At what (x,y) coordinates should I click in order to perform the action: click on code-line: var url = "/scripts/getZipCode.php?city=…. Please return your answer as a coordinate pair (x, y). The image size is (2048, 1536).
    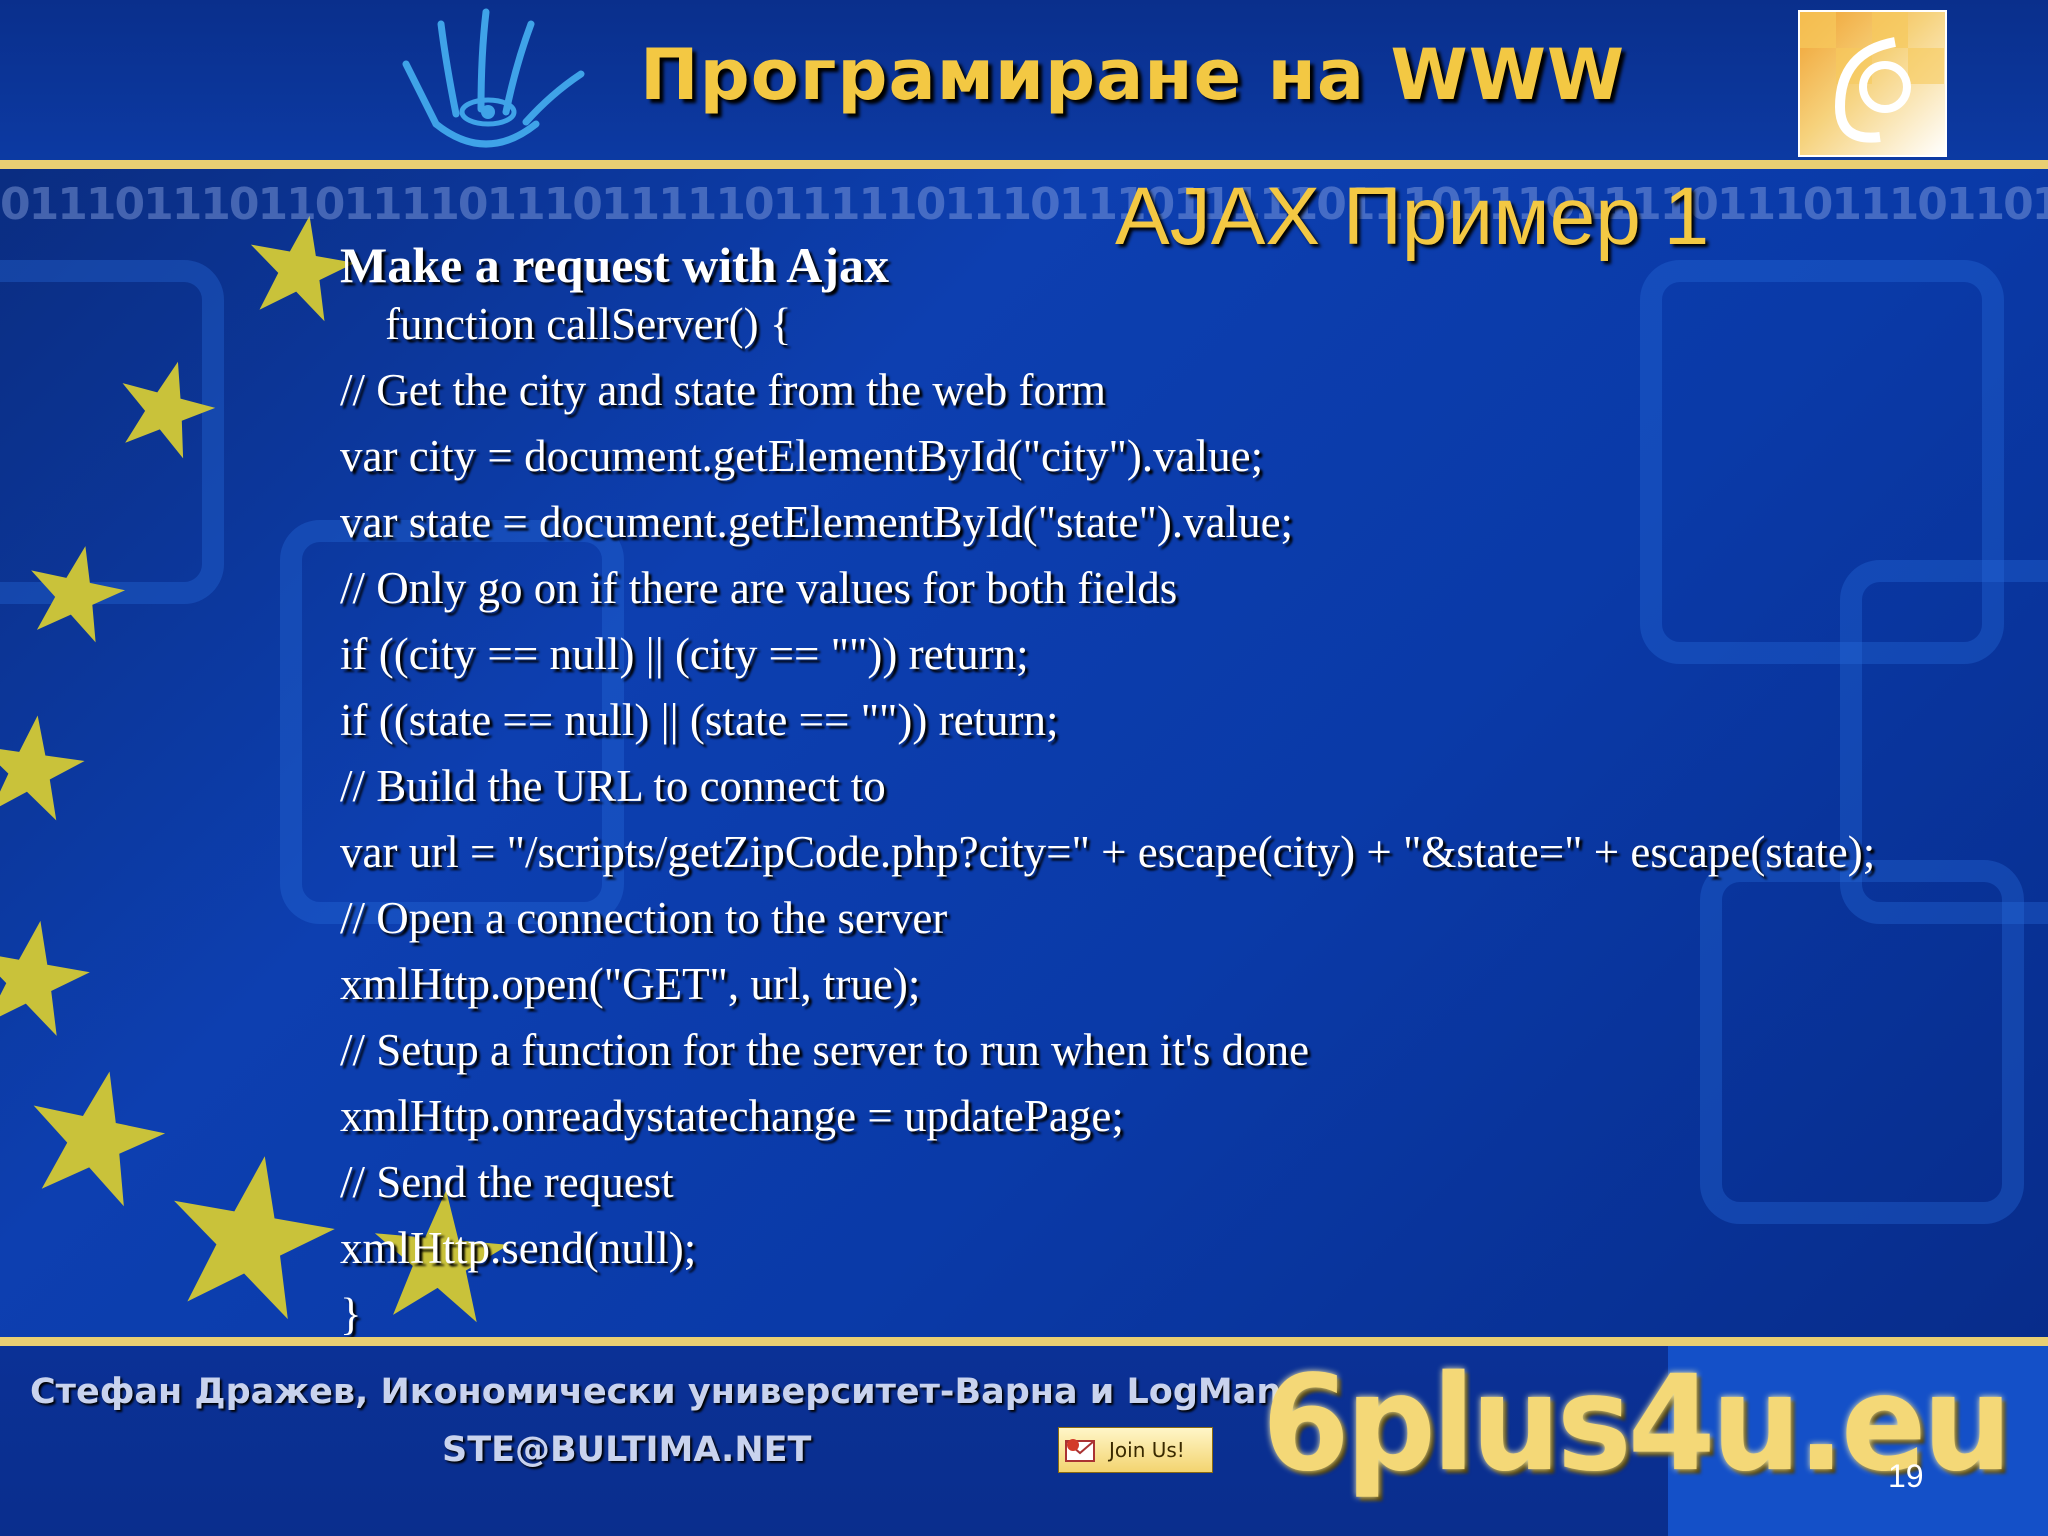
    Looking at the image, I should click on (1108, 852).